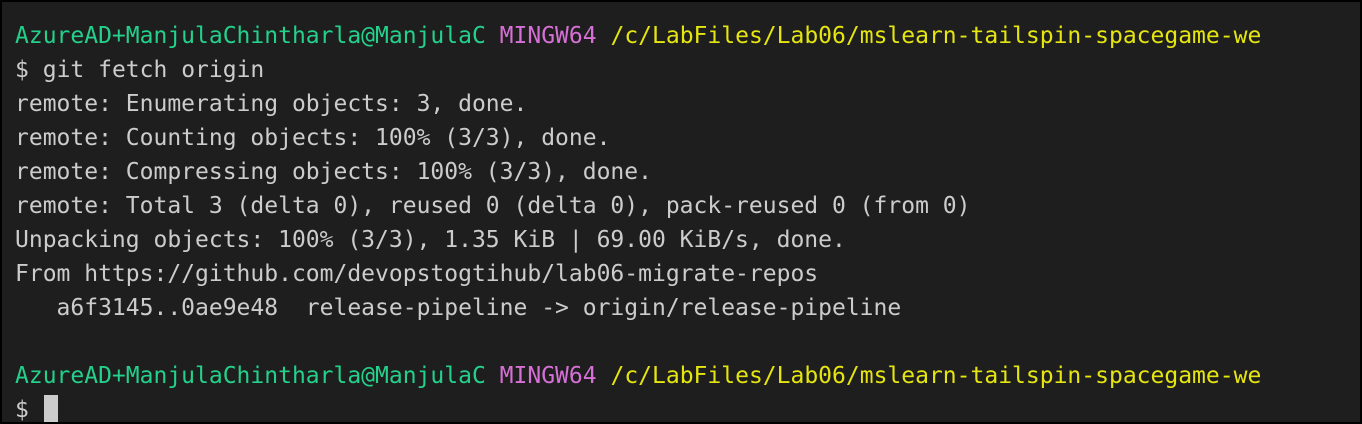 Image resolution: width=1362 pixels, height=424 pixels. Describe the element at coordinates (50, 408) in the screenshot. I see `text-cursor` at that location.